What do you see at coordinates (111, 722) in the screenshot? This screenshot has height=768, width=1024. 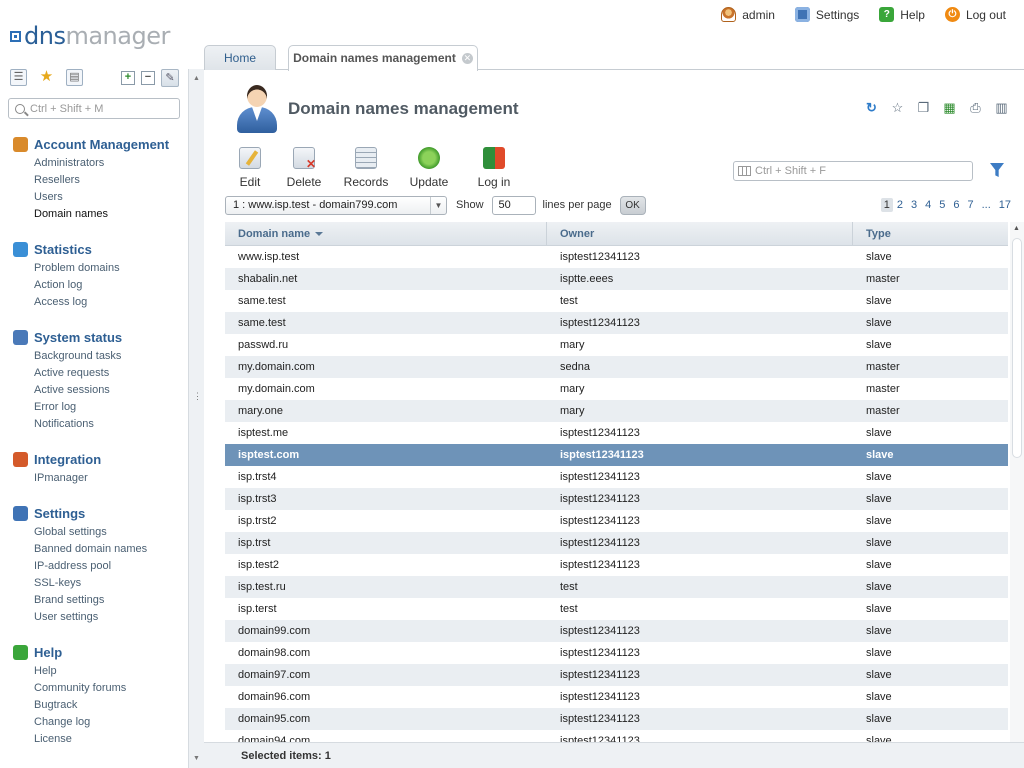 I see `sidebar-item: Change log` at bounding box center [111, 722].